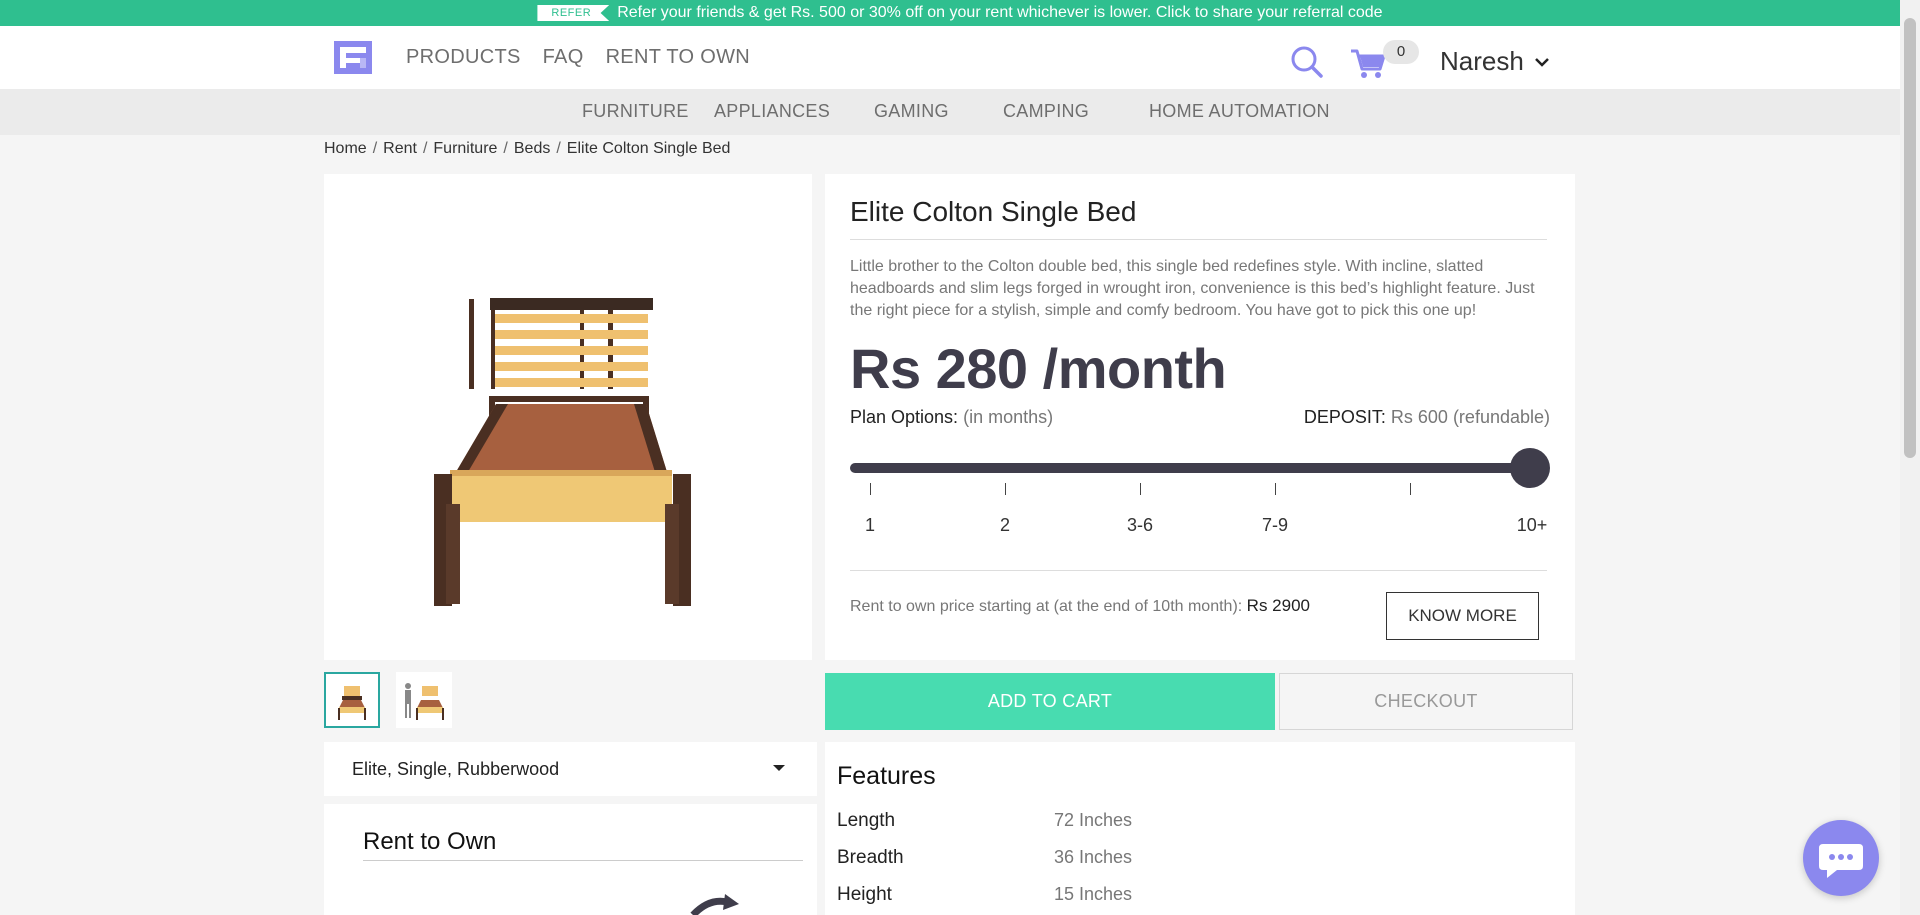  I want to click on deposit-value: Rs 600 (refundable), so click(1470, 417).